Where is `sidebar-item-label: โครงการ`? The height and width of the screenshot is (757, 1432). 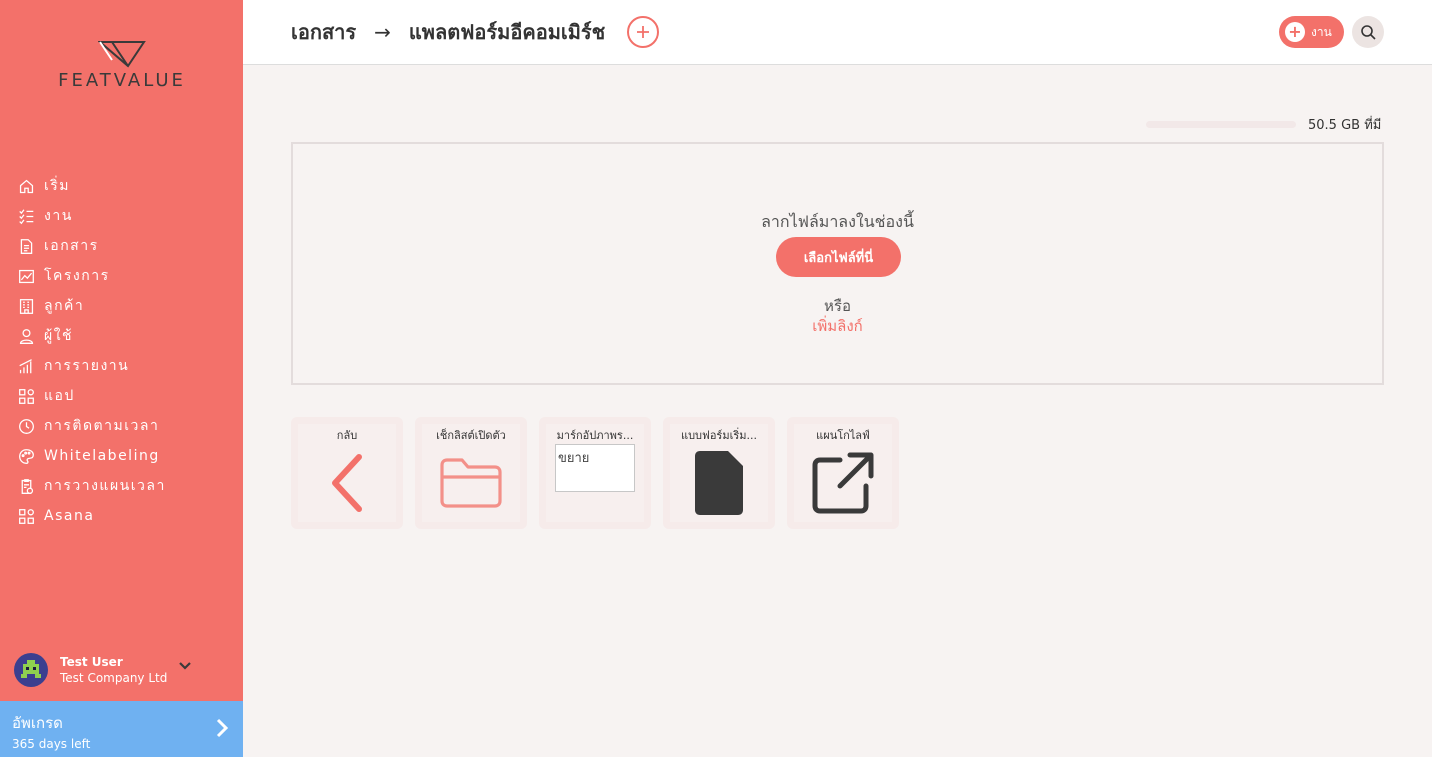
sidebar-item-label: โครงการ is located at coordinates (77, 276).